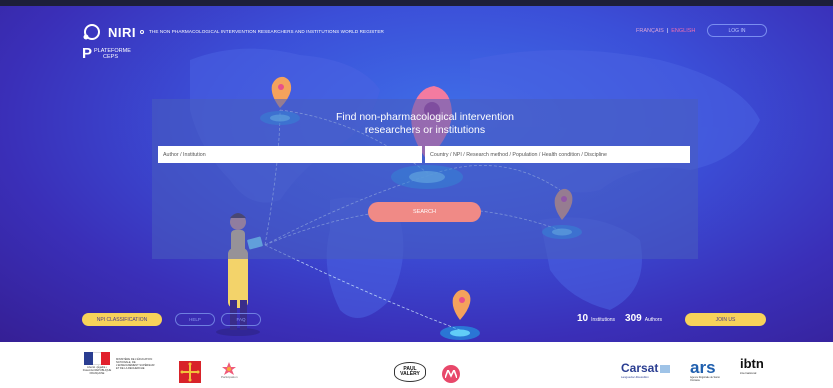 This screenshot has height=388, width=833. What do you see at coordinates (87, 53) in the screenshot?
I see `plateforme-mark: P` at bounding box center [87, 53].